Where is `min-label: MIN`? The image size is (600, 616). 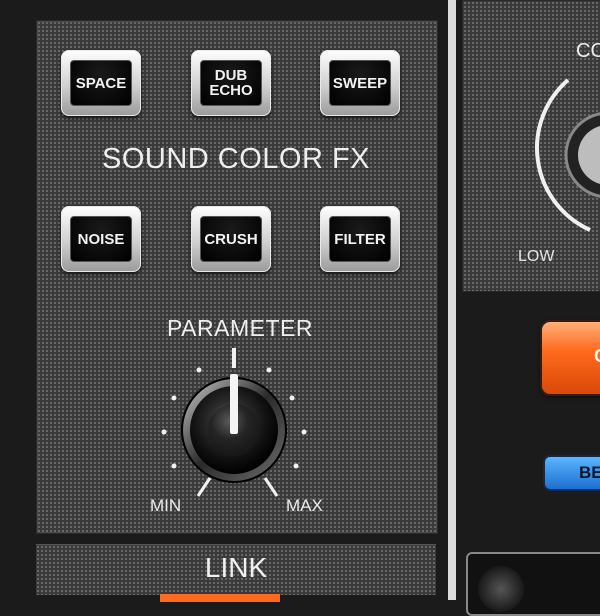 min-label: MIN is located at coordinates (166, 505).